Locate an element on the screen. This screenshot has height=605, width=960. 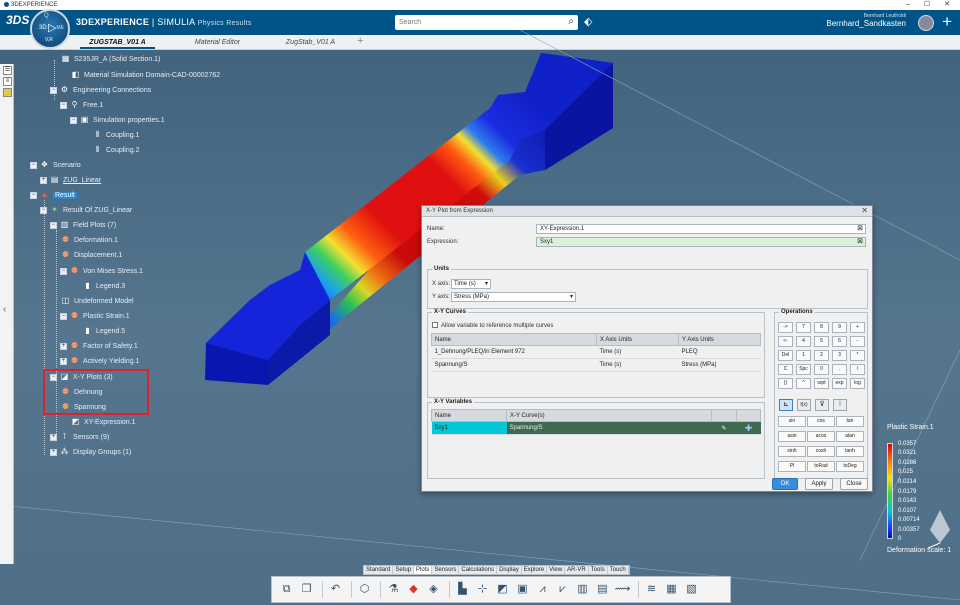
paste-icon: ❐ is located at coordinates (306, 589).